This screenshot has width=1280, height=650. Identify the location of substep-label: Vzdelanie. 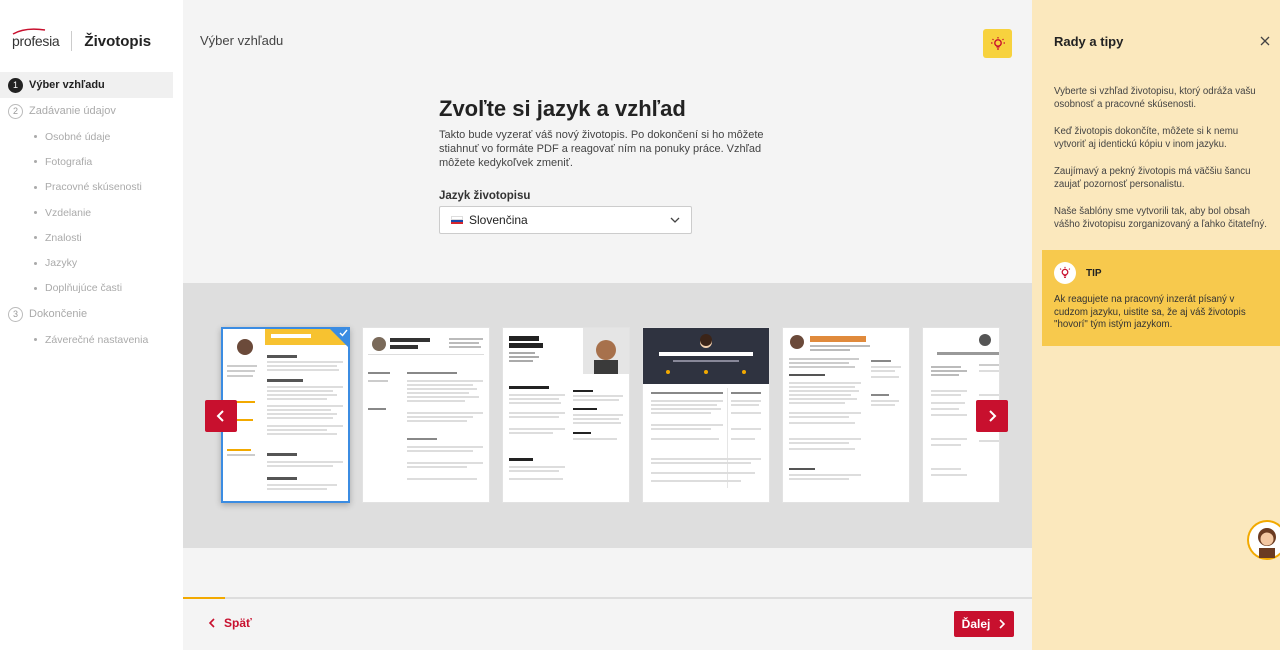
(68, 212).